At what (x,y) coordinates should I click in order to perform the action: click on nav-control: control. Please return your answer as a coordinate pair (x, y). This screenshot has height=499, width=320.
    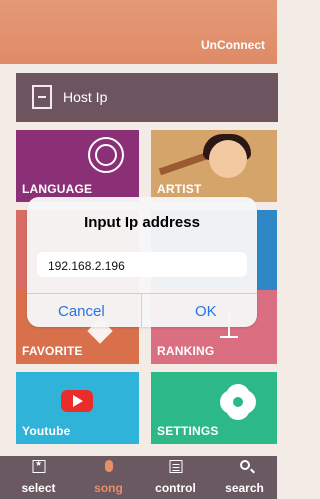
    Looking at the image, I should click on (175, 477).